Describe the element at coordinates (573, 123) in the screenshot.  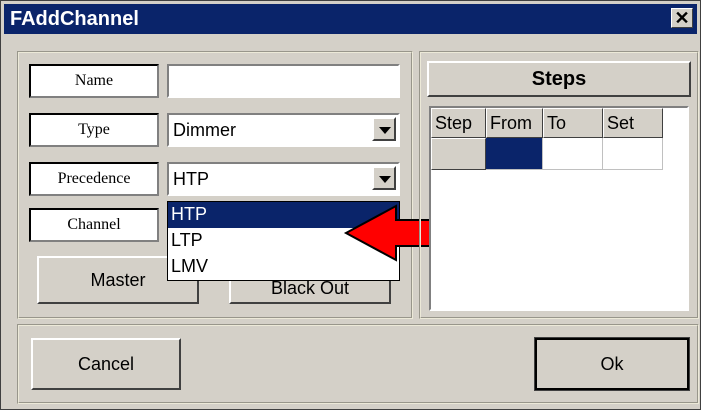
I see `column-header-to: To` at that location.